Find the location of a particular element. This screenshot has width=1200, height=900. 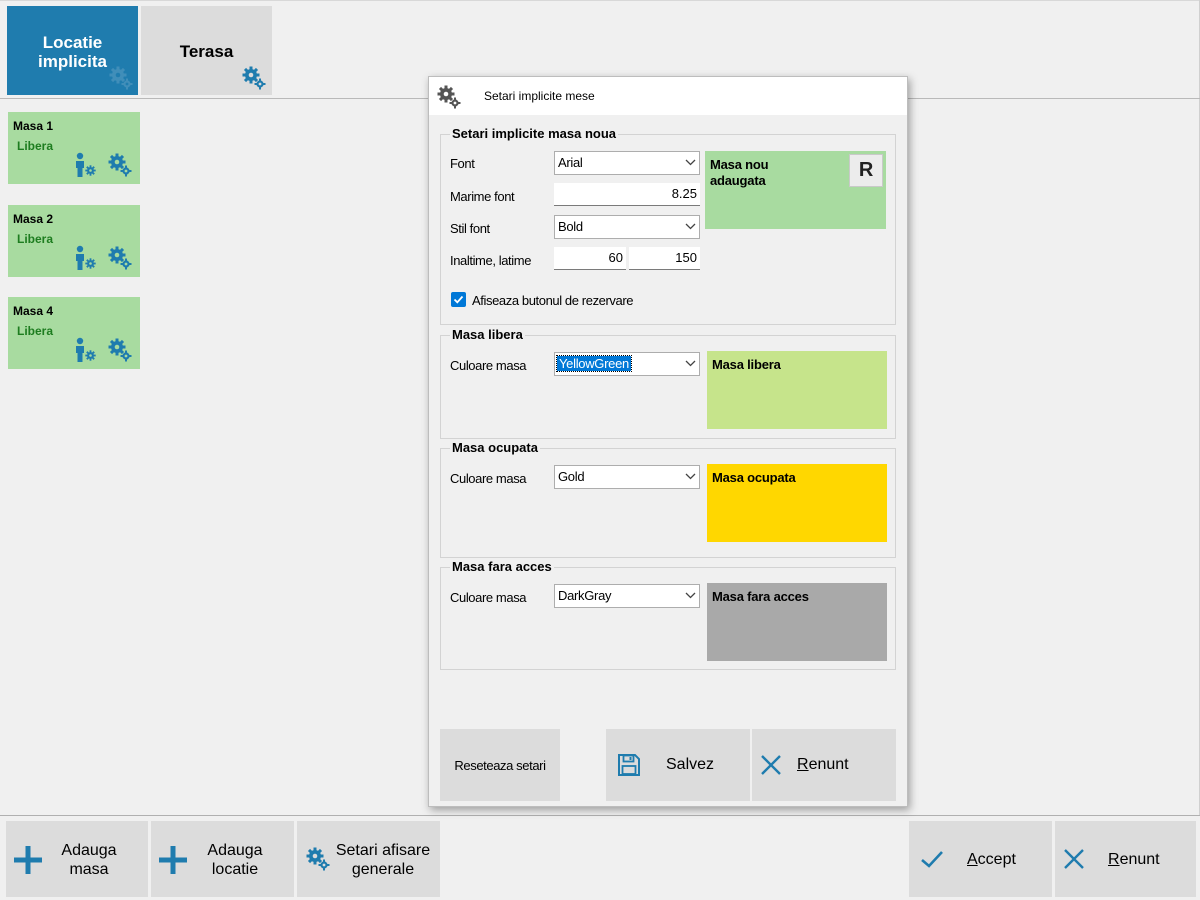

dialog-cancel-label: Renunt is located at coordinates (823, 765).